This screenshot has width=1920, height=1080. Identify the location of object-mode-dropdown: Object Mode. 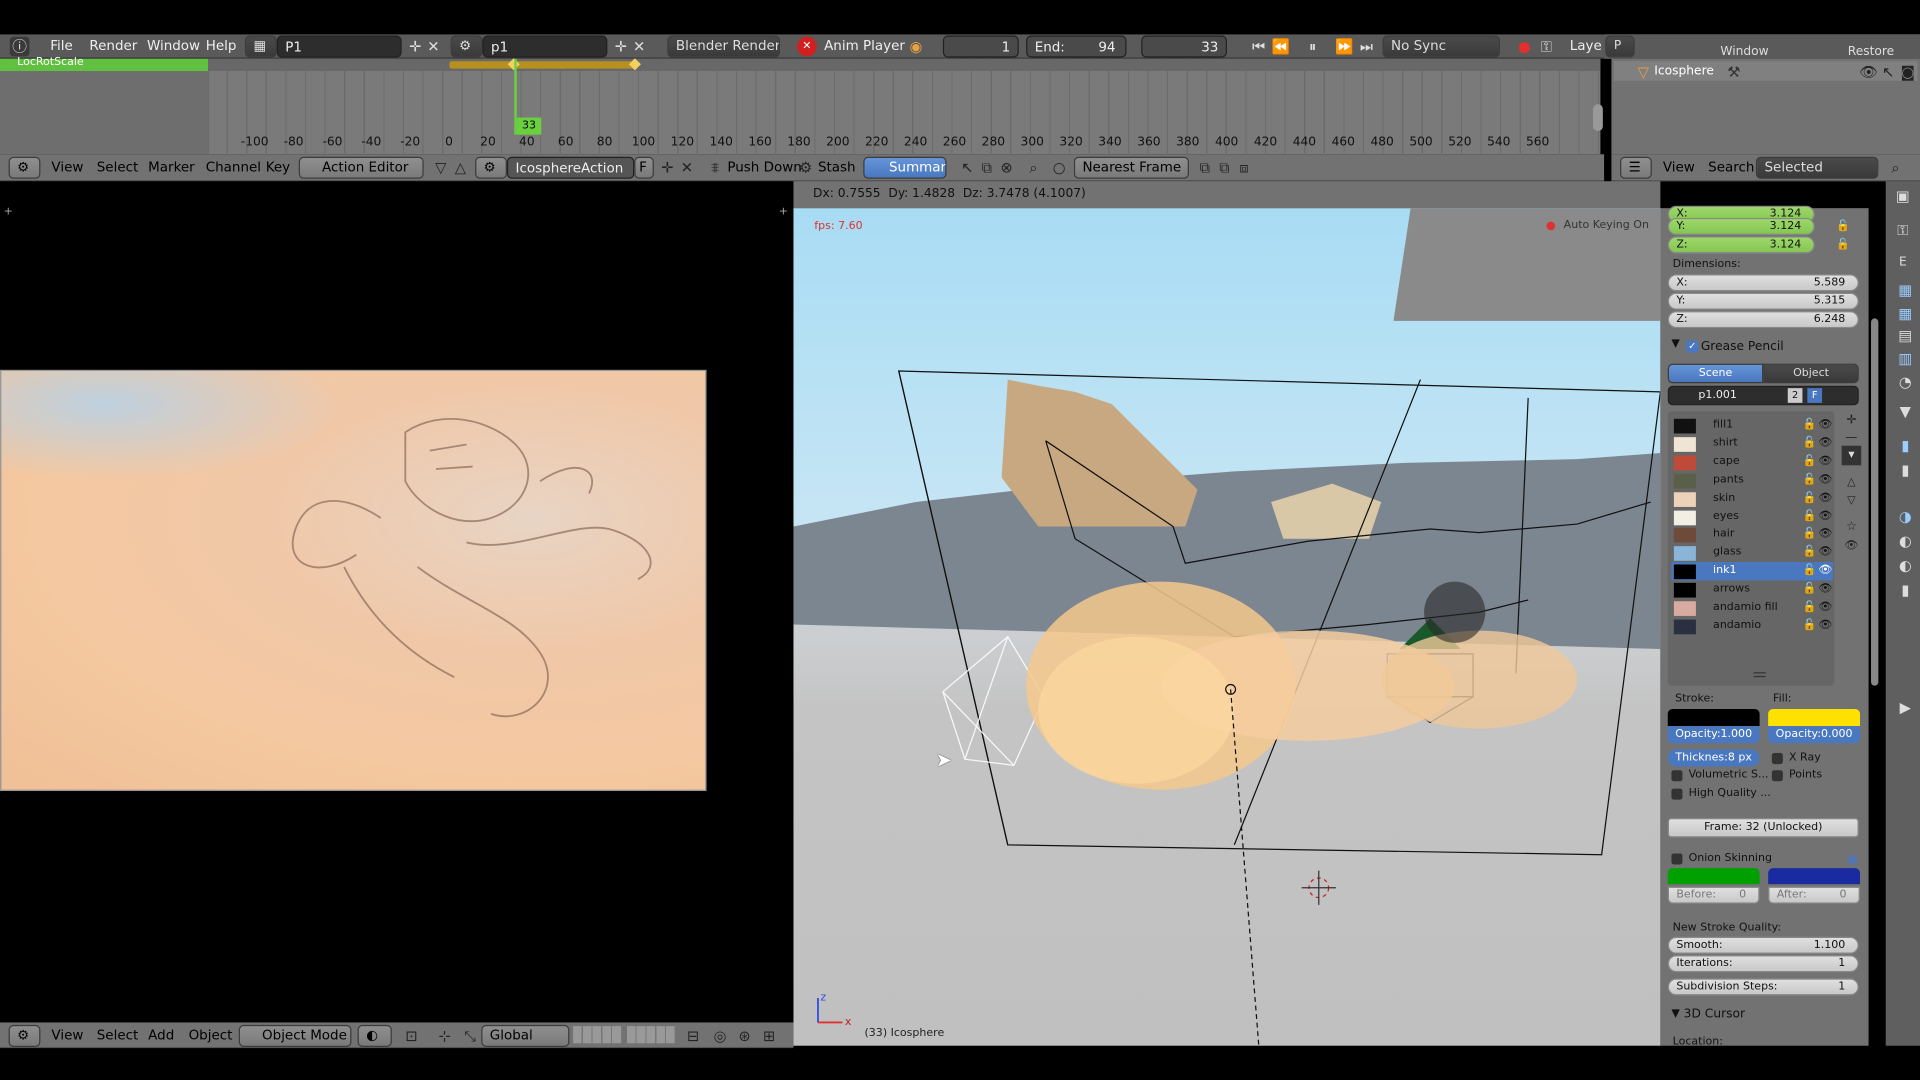
(295, 1035).